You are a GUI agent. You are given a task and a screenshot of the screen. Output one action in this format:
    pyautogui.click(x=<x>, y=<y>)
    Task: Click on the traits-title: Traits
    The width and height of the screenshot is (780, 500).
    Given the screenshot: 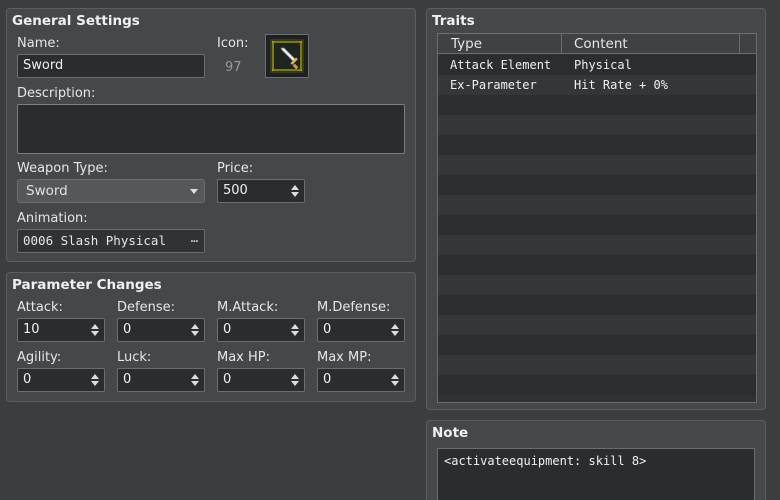 What is the action you would take?
    pyautogui.click(x=453, y=21)
    